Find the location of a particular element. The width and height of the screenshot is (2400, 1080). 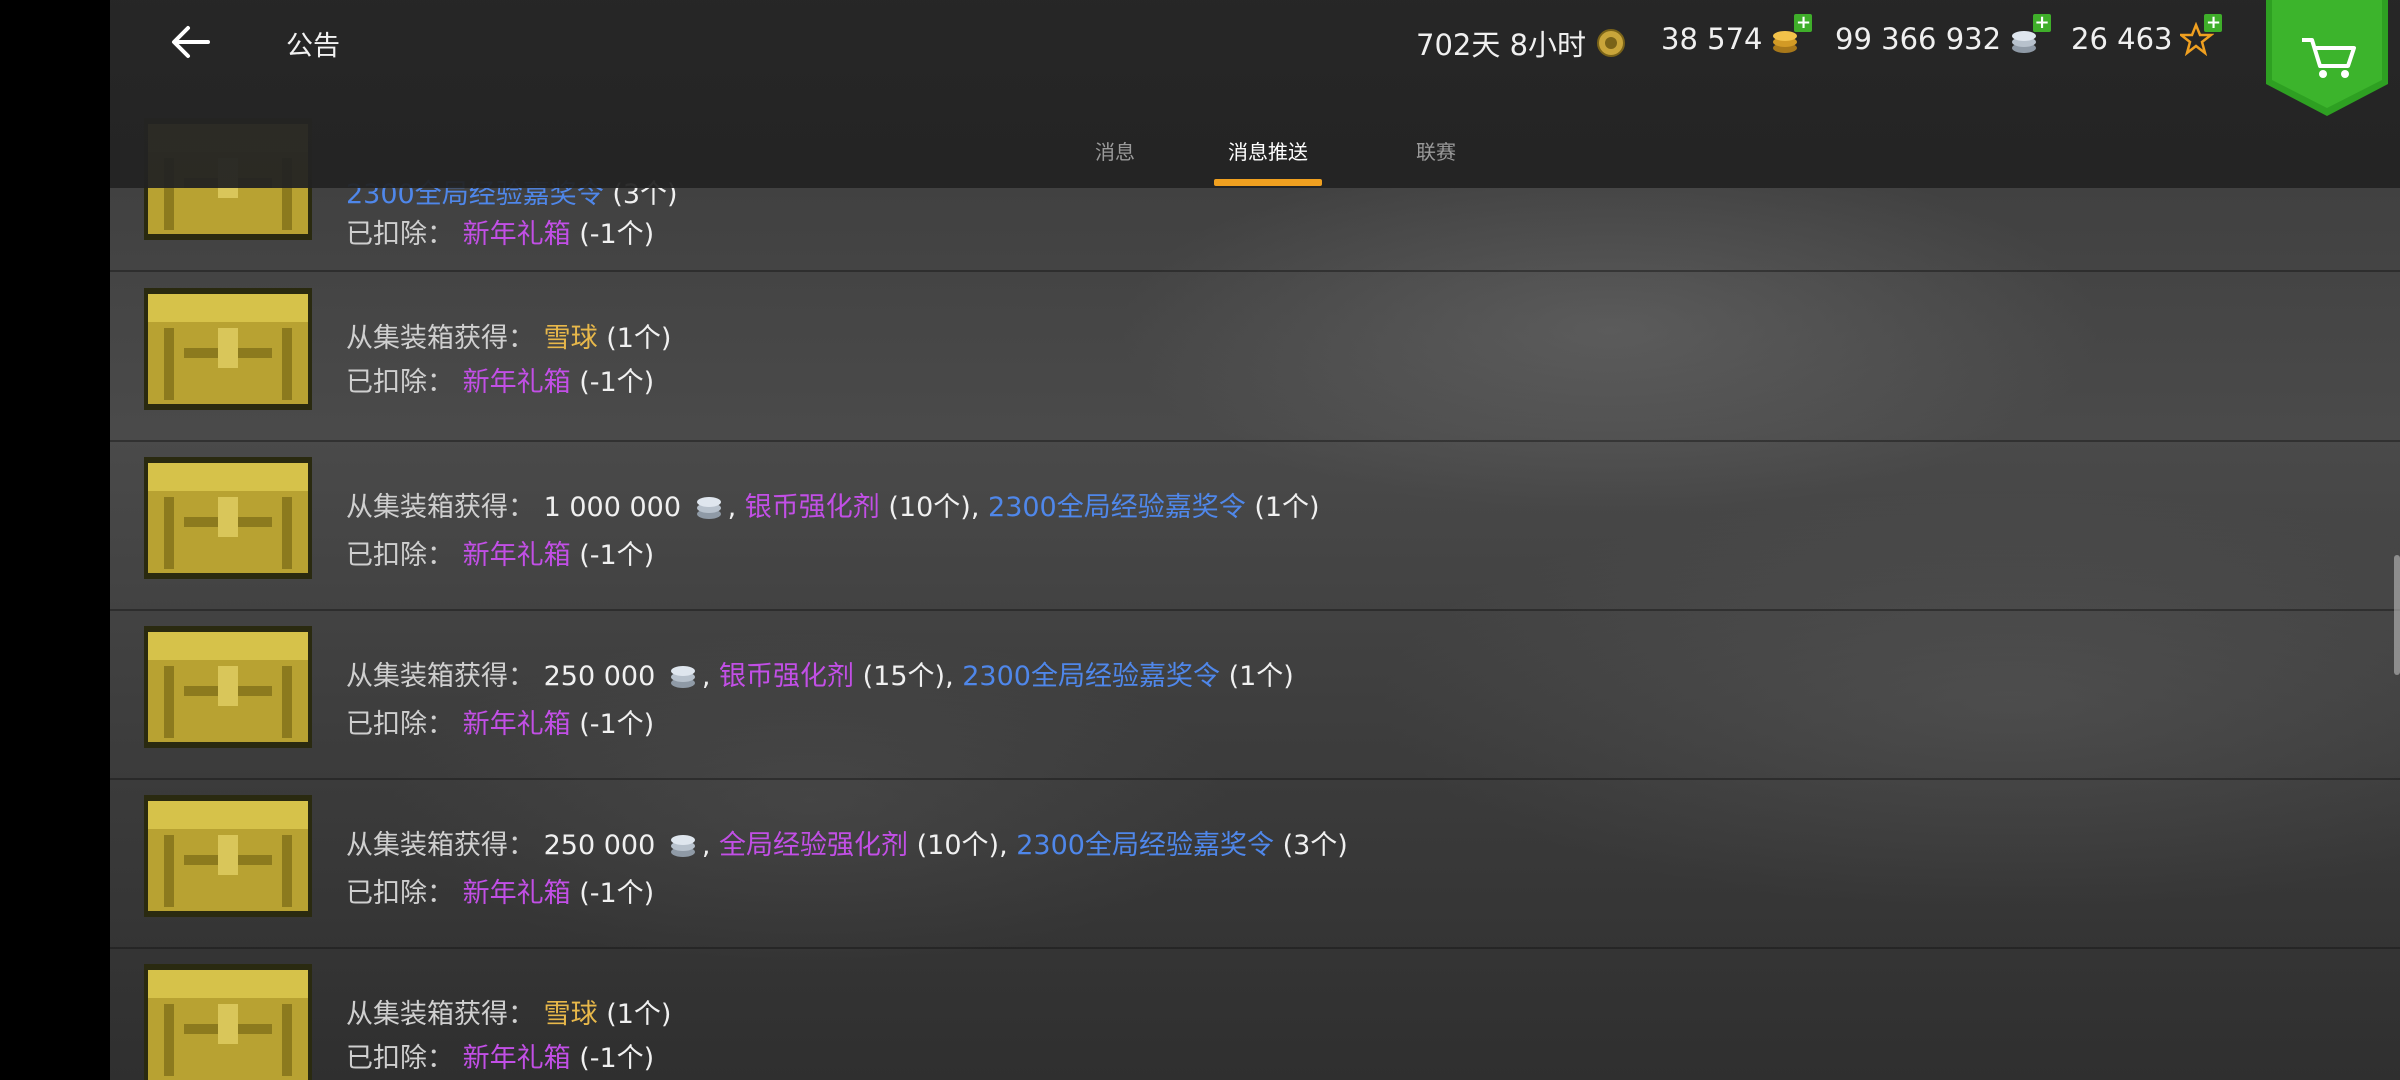

cart-icon is located at coordinates (2327, 58).